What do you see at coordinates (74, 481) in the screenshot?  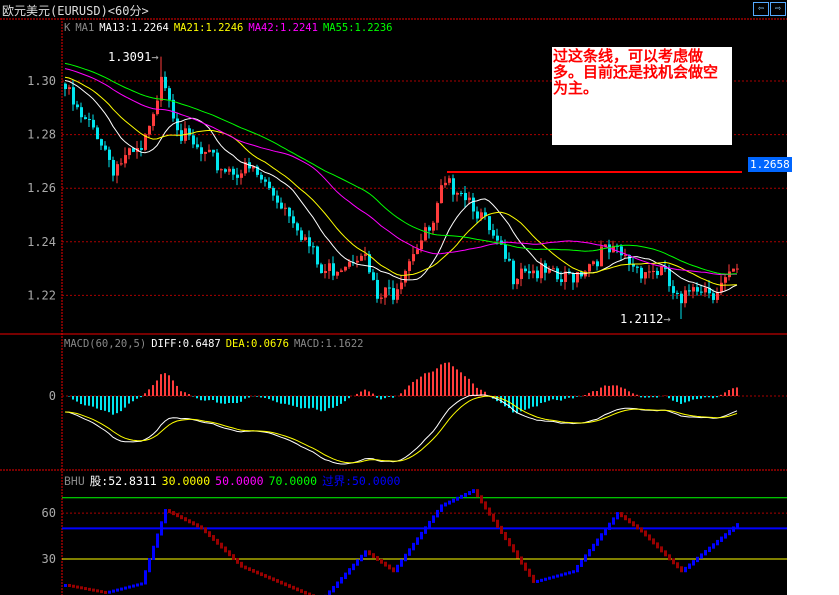 I see `bhu-name: BHU` at bounding box center [74, 481].